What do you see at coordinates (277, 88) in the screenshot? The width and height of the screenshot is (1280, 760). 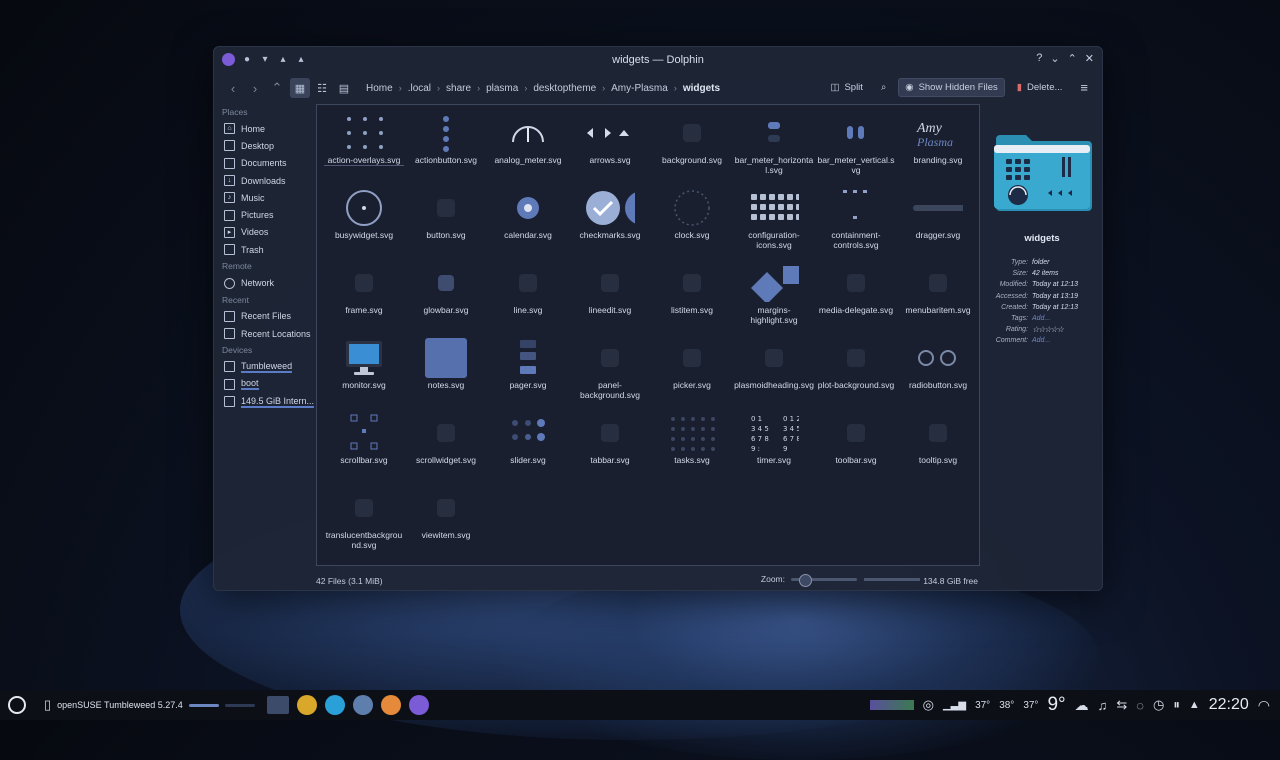 I see `up-arrow-icon: ⌃` at bounding box center [277, 88].